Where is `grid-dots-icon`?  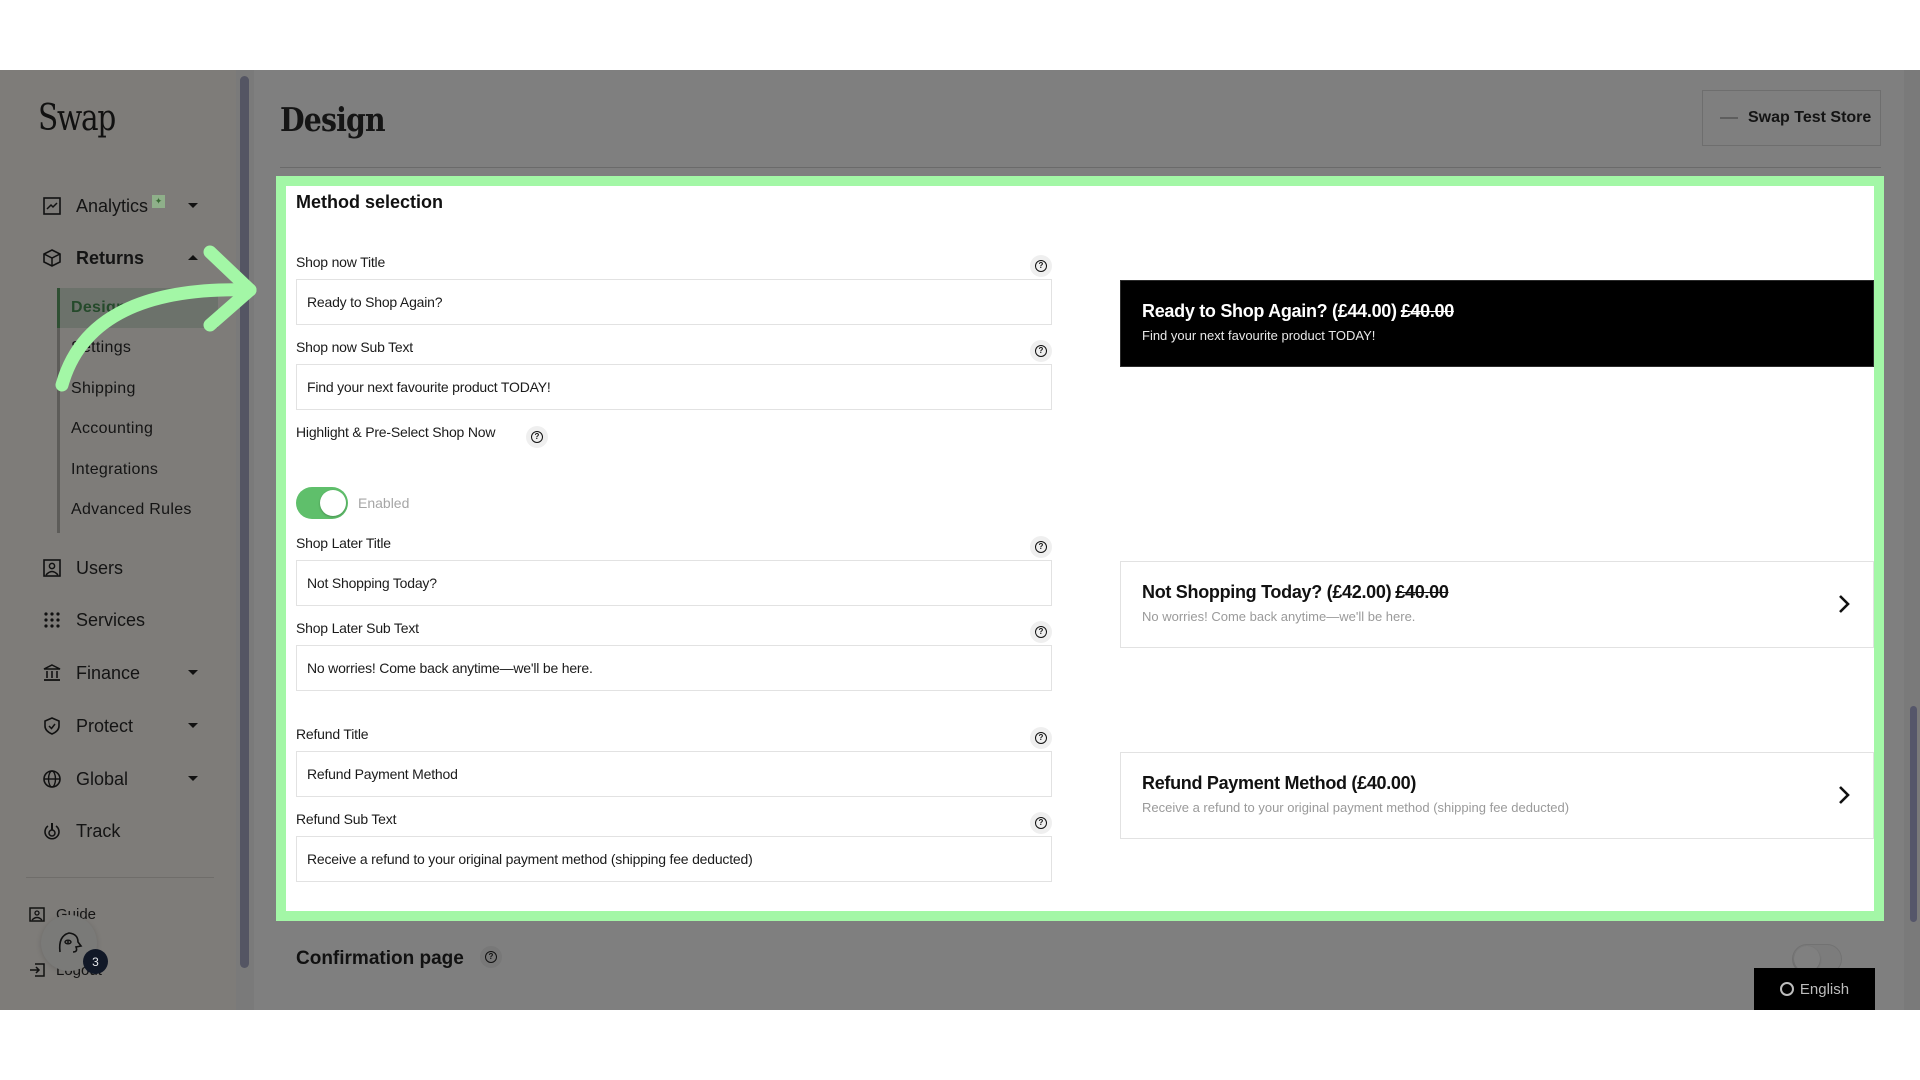
grid-dots-icon is located at coordinates (52, 620).